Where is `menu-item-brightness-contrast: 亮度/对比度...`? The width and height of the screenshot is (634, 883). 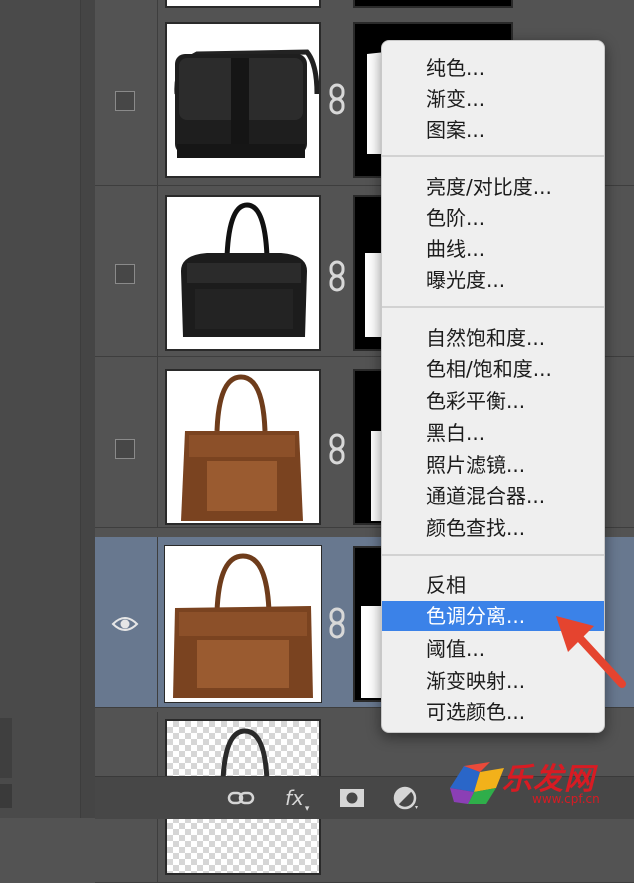
menu-item-brightness-contrast: 亮度/对比度... is located at coordinates (493, 187).